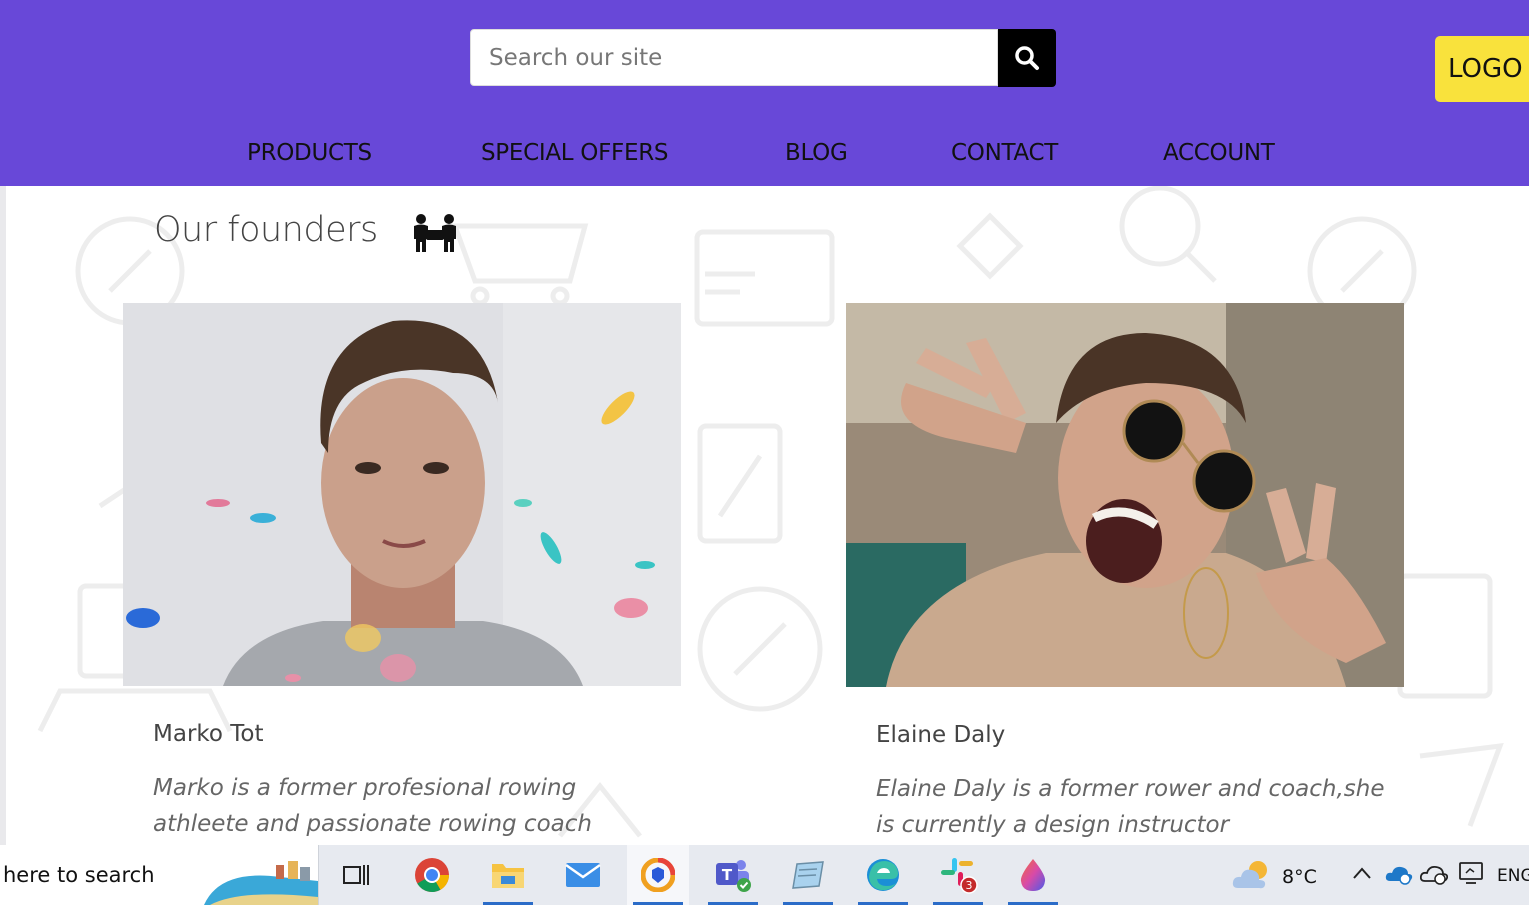  I want to click on chrome-icon, so click(432, 875).